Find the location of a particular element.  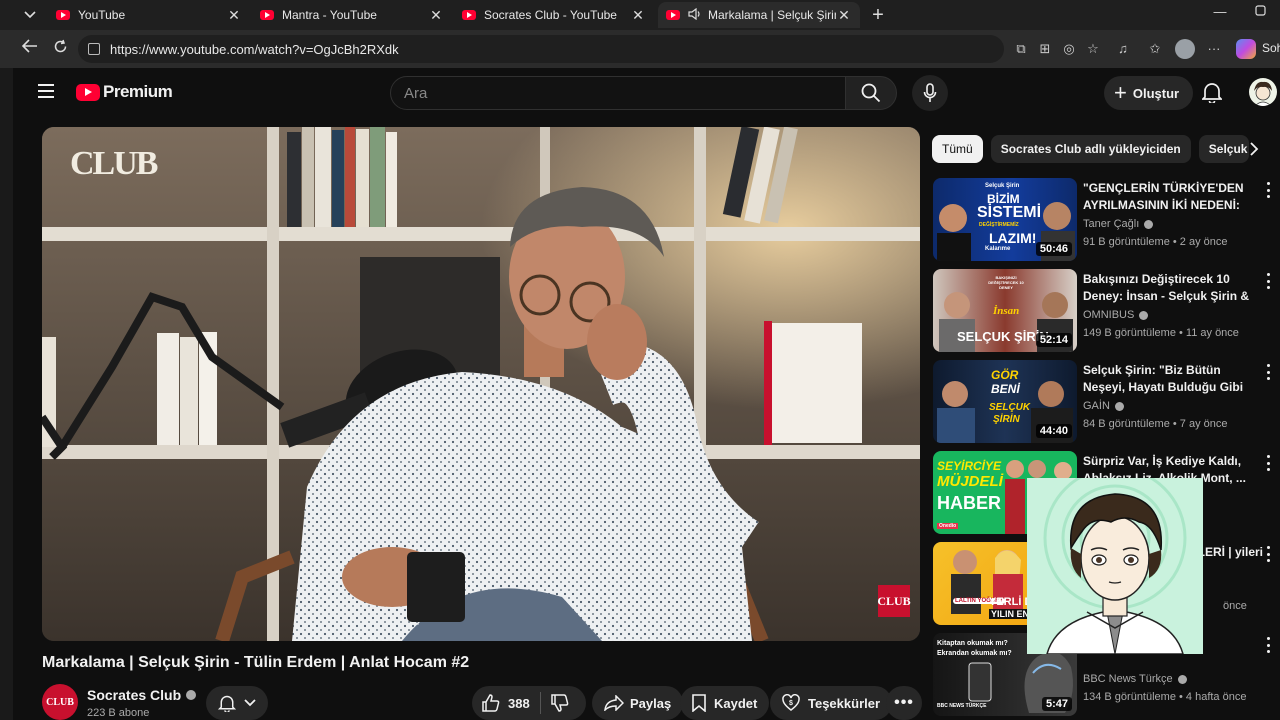

chevron-down-icon is located at coordinates (250, 703).